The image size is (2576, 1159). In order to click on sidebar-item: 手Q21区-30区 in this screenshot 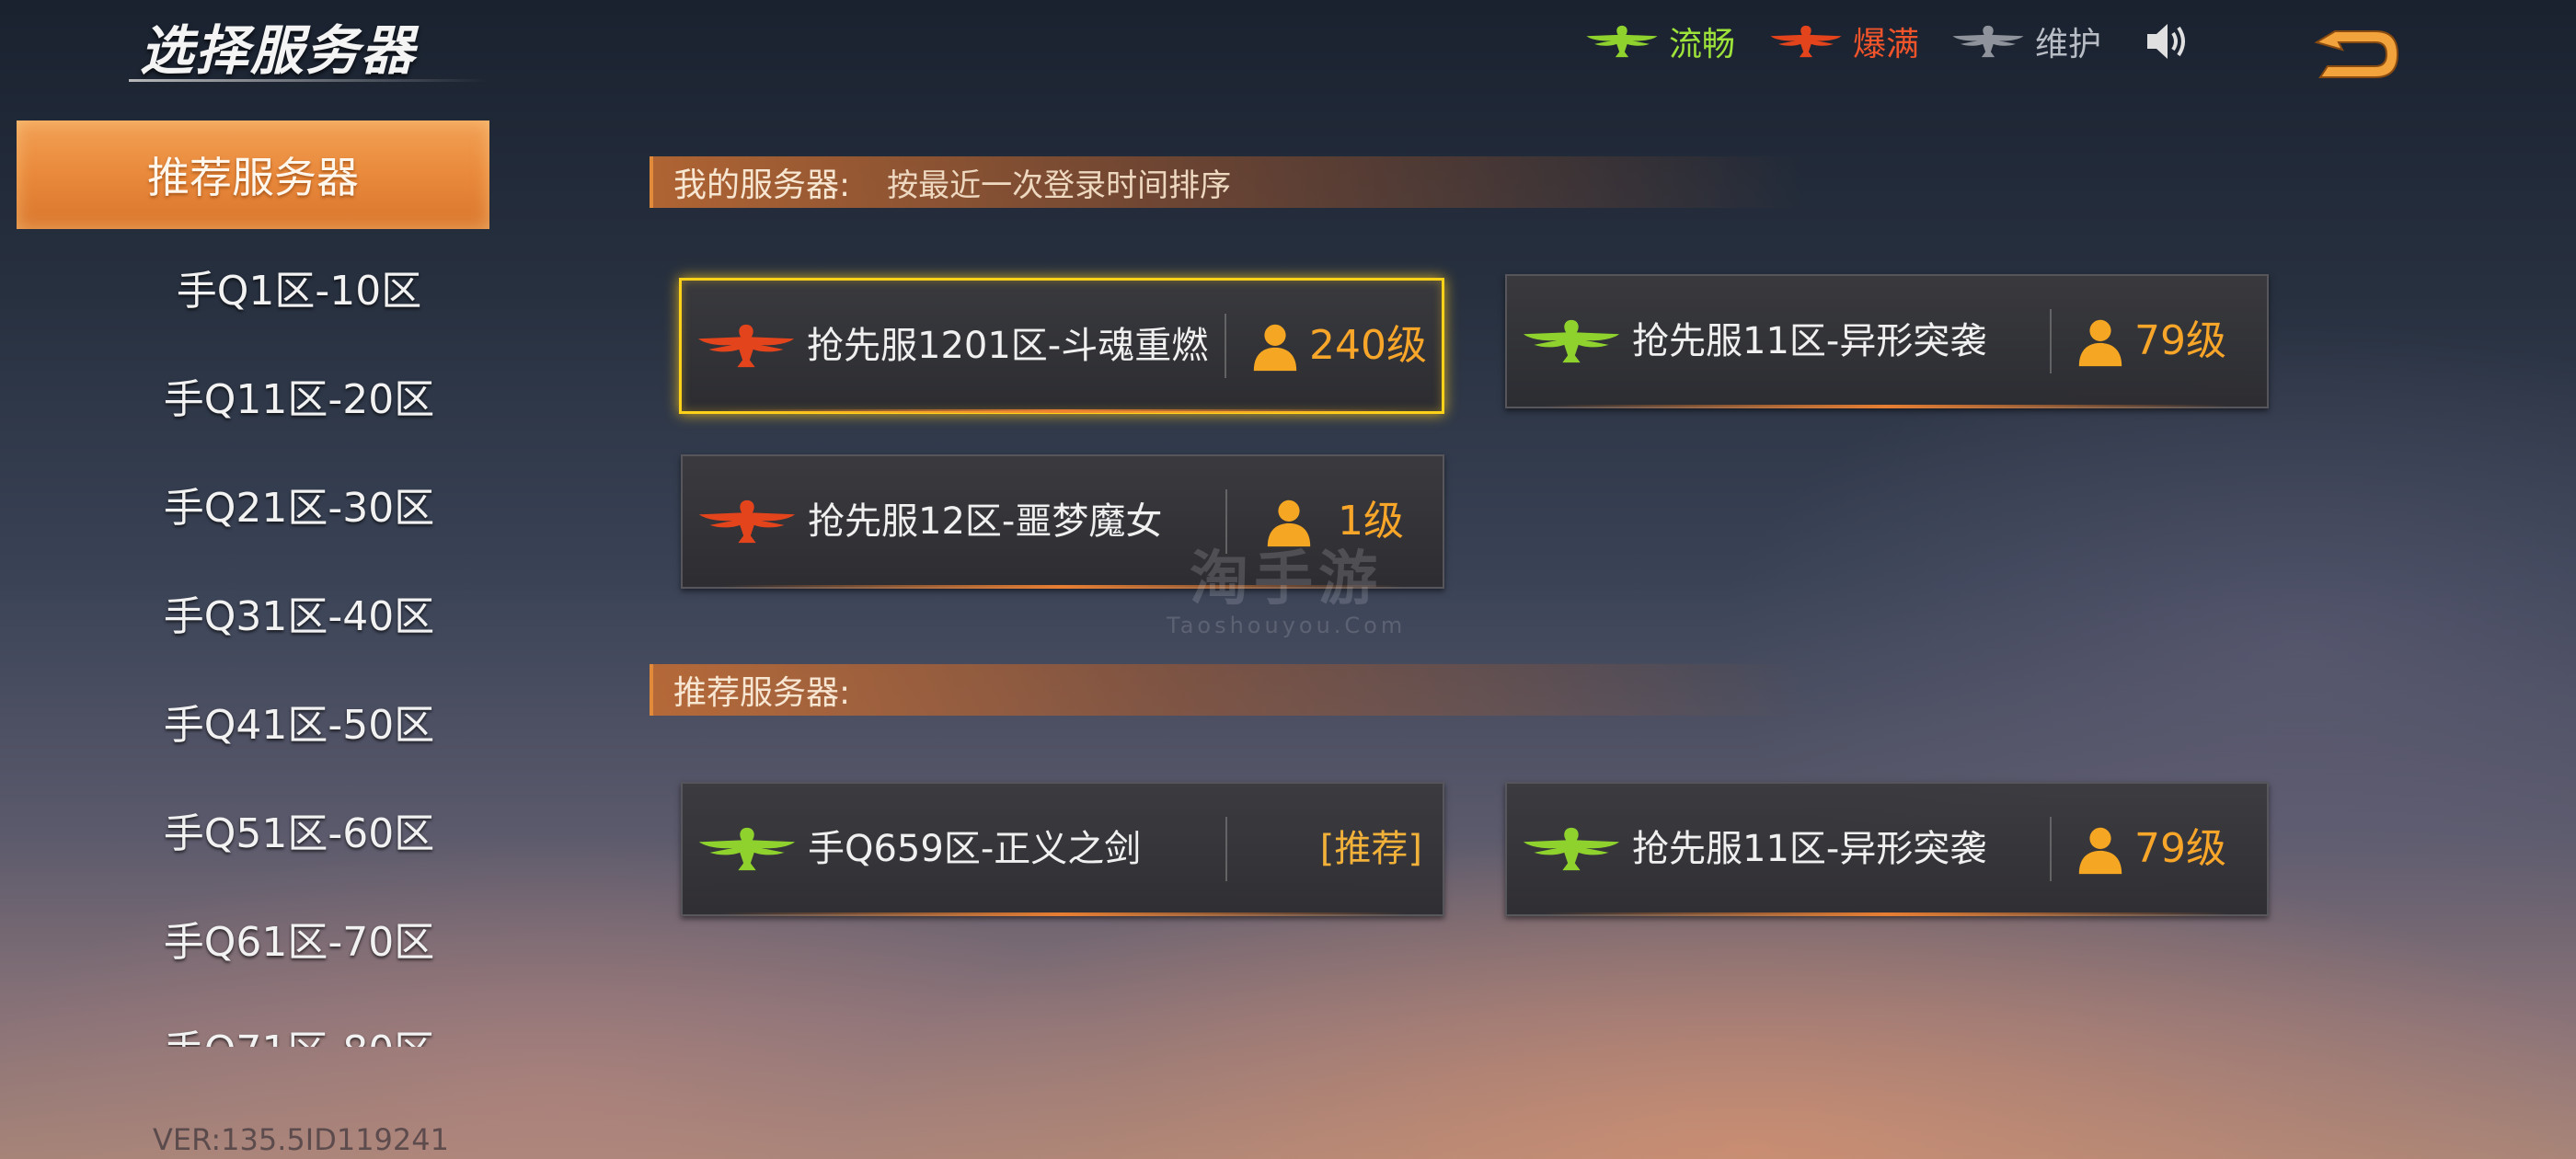, I will do `click(248, 504)`.